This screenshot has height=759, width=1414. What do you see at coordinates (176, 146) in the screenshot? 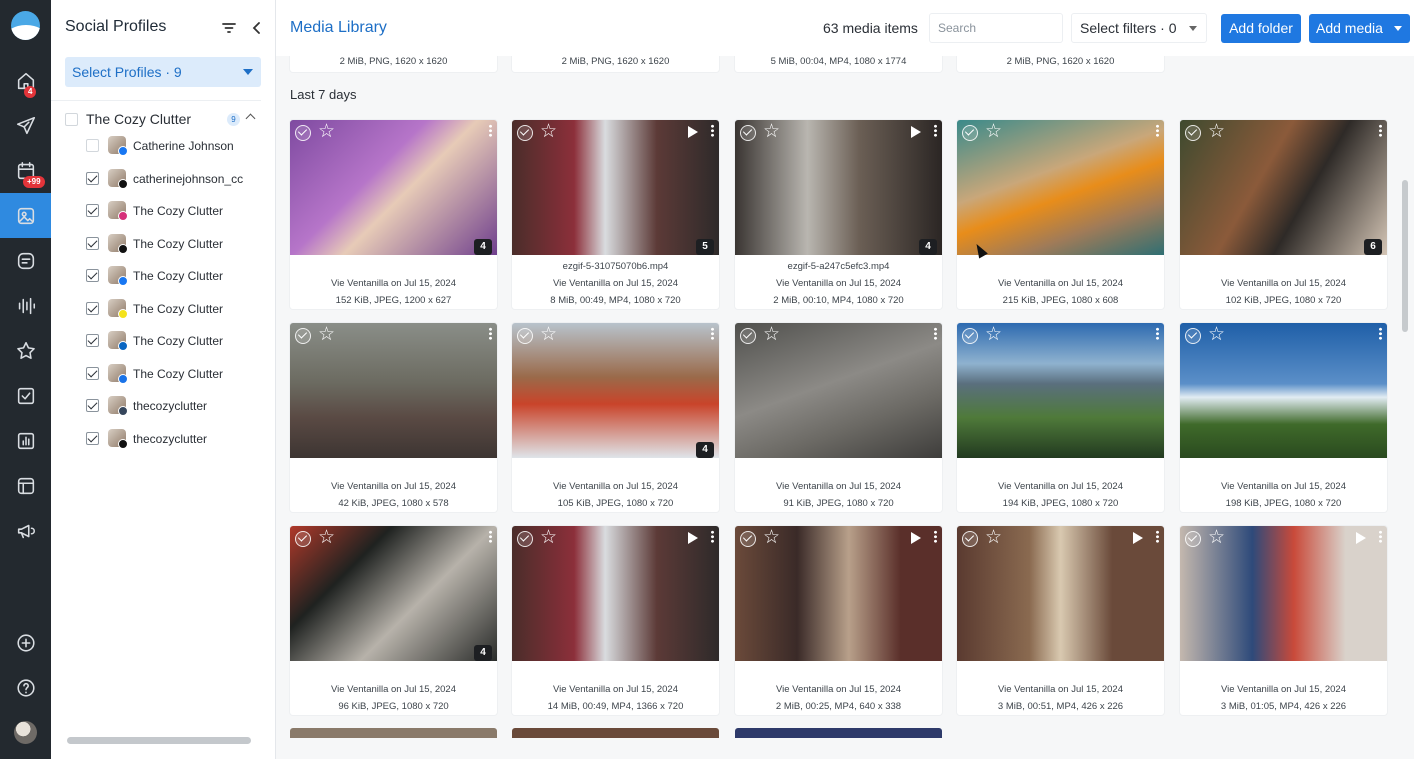
I see `profile-row: Catherine Johnson` at bounding box center [176, 146].